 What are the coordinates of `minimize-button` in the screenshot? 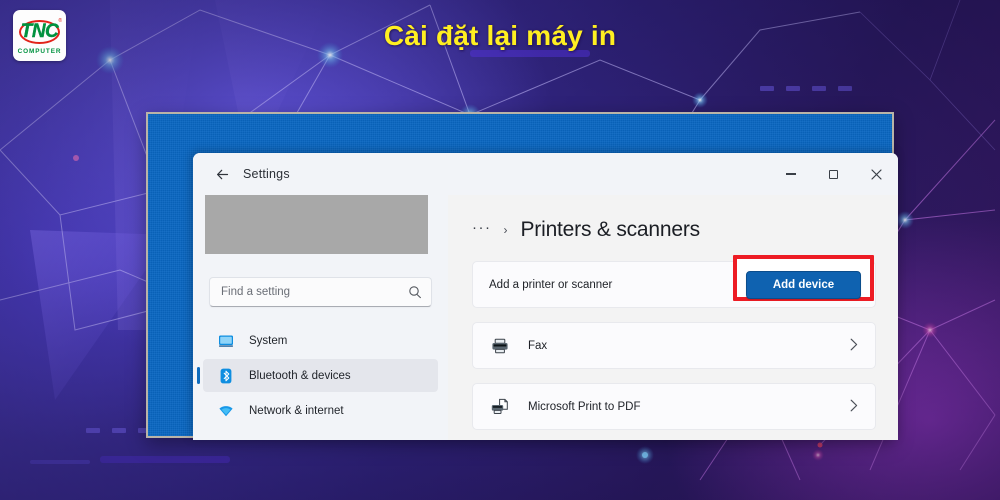 It's located at (791, 174).